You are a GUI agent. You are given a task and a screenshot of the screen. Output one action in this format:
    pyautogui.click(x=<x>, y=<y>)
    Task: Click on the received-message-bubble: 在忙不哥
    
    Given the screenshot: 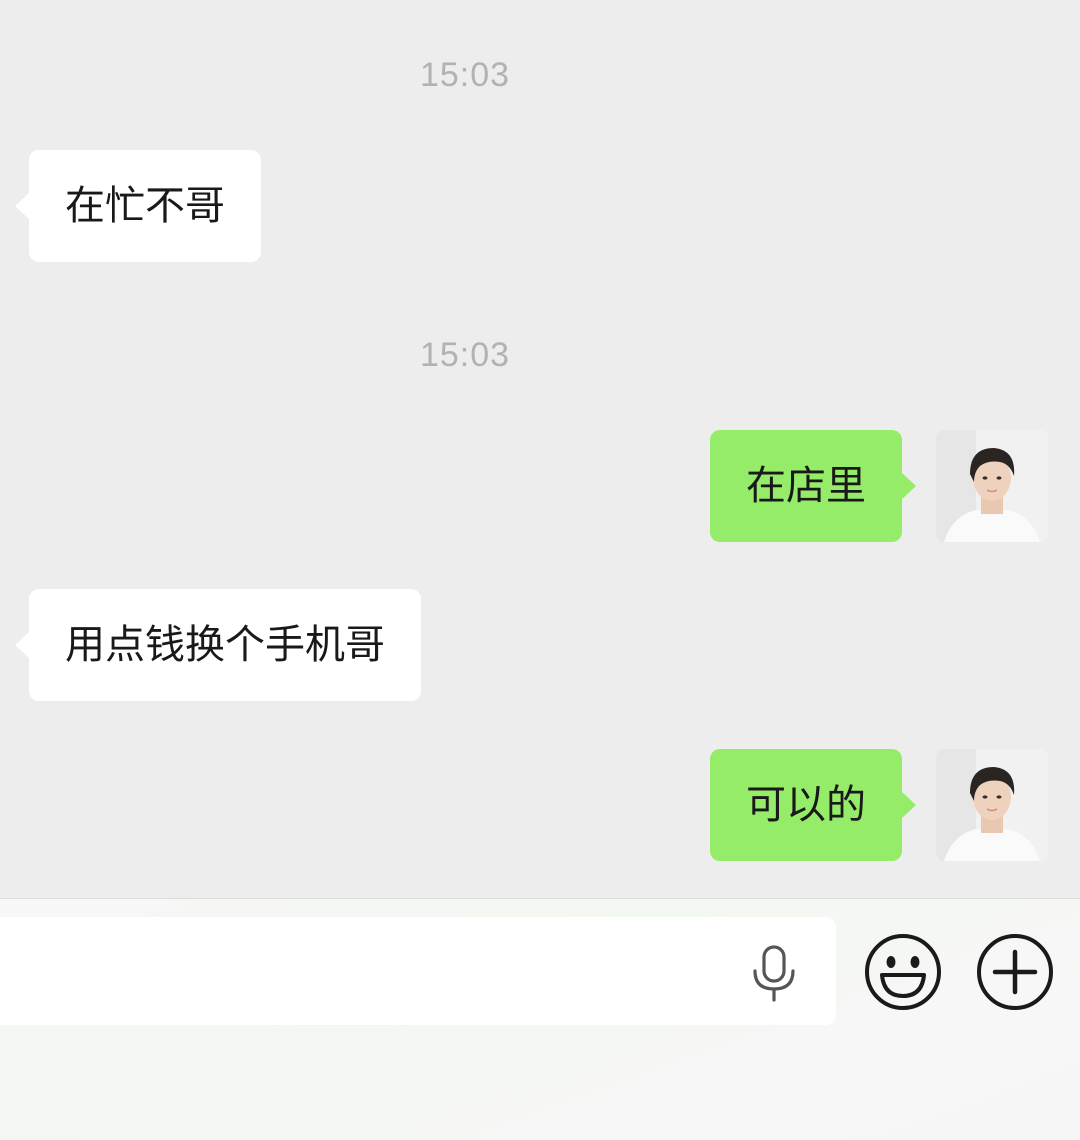 What is the action you would take?
    pyautogui.click(x=138, y=206)
    